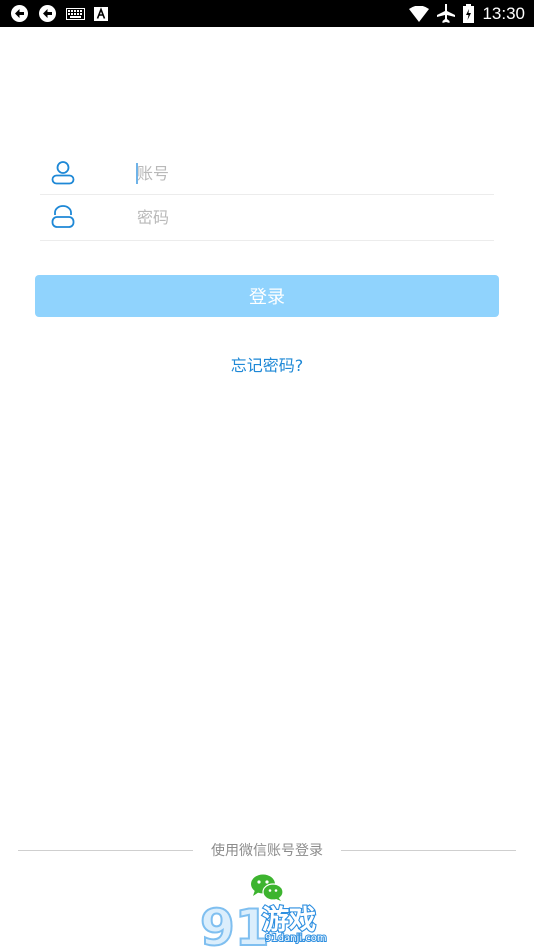 This screenshot has height=950, width=534. I want to click on user-icon, so click(63, 173).